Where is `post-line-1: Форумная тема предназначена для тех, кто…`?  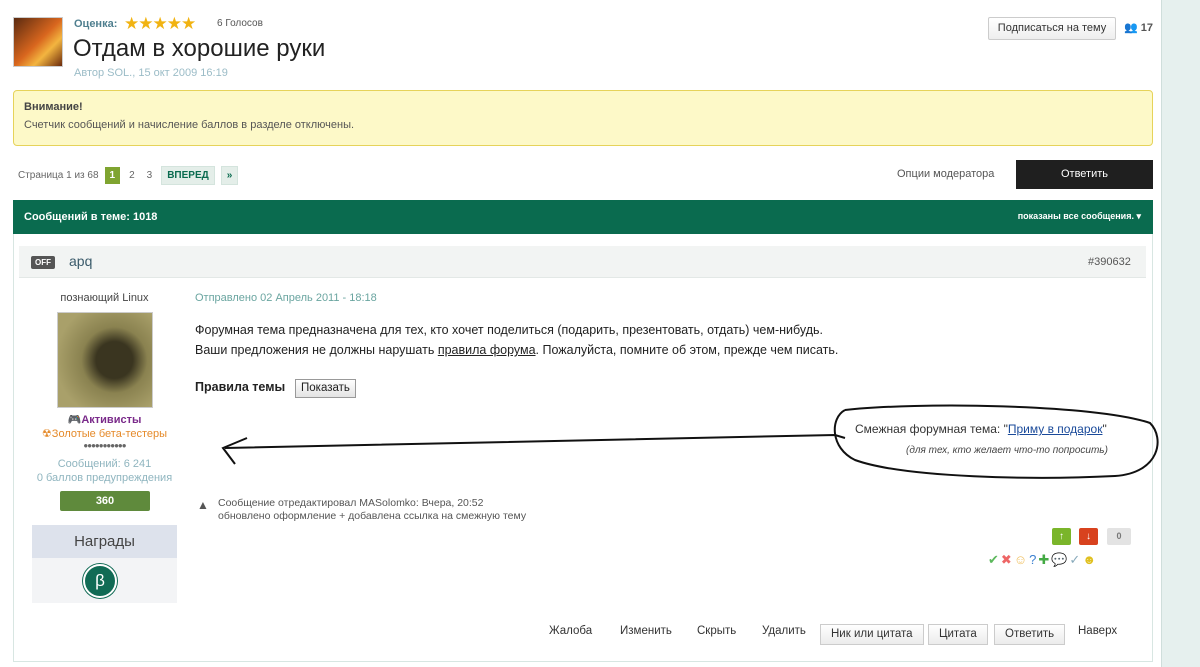 post-line-1: Форумная тема предназначена для тех, кто… is located at coordinates (509, 330).